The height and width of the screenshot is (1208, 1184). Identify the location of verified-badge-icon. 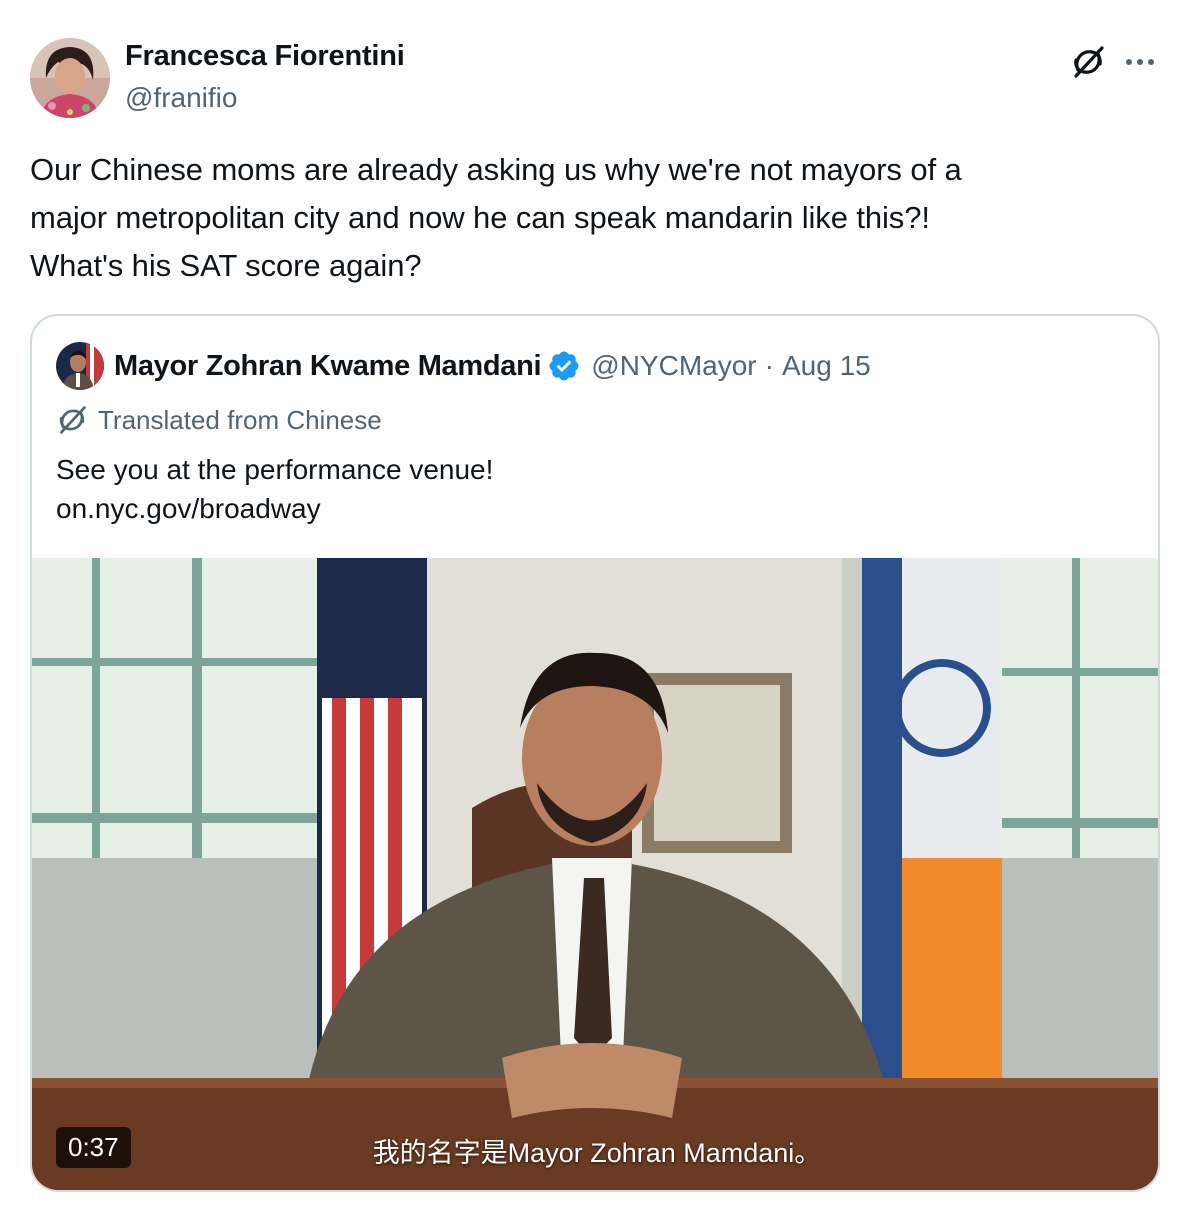
(564, 366).